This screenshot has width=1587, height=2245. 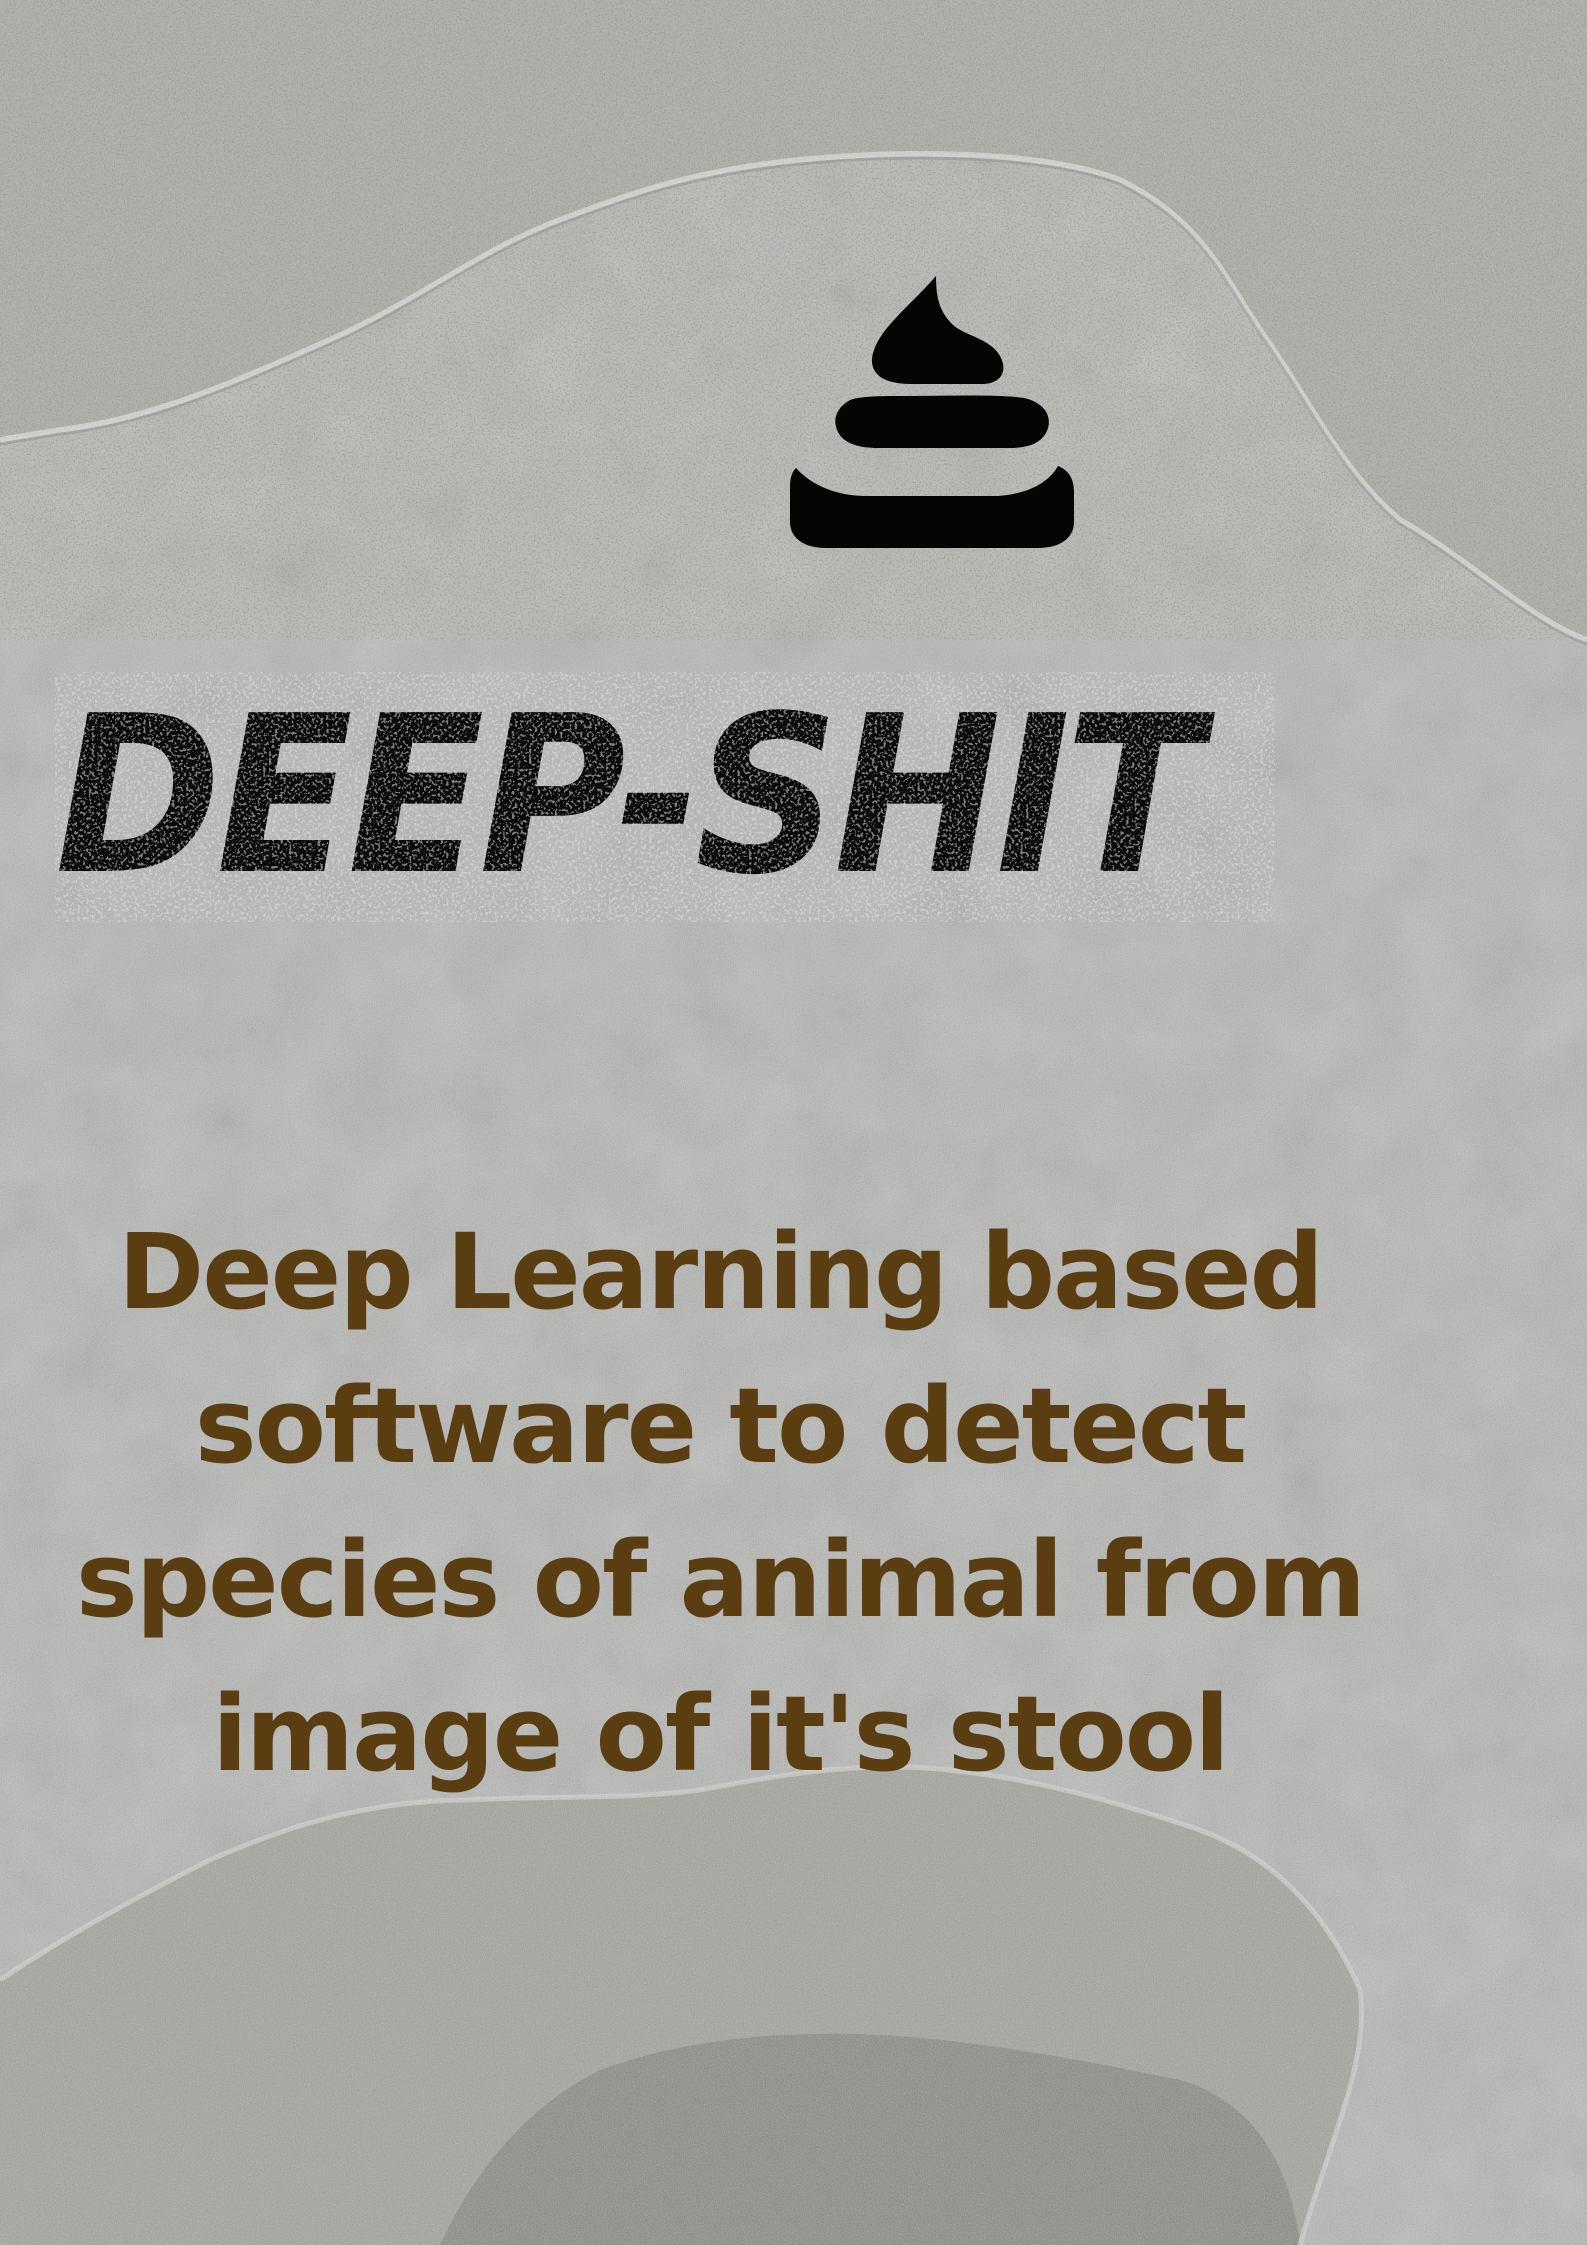 What do you see at coordinates (628, 796) in the screenshot?
I see `page-title: DEEP-SHIT` at bounding box center [628, 796].